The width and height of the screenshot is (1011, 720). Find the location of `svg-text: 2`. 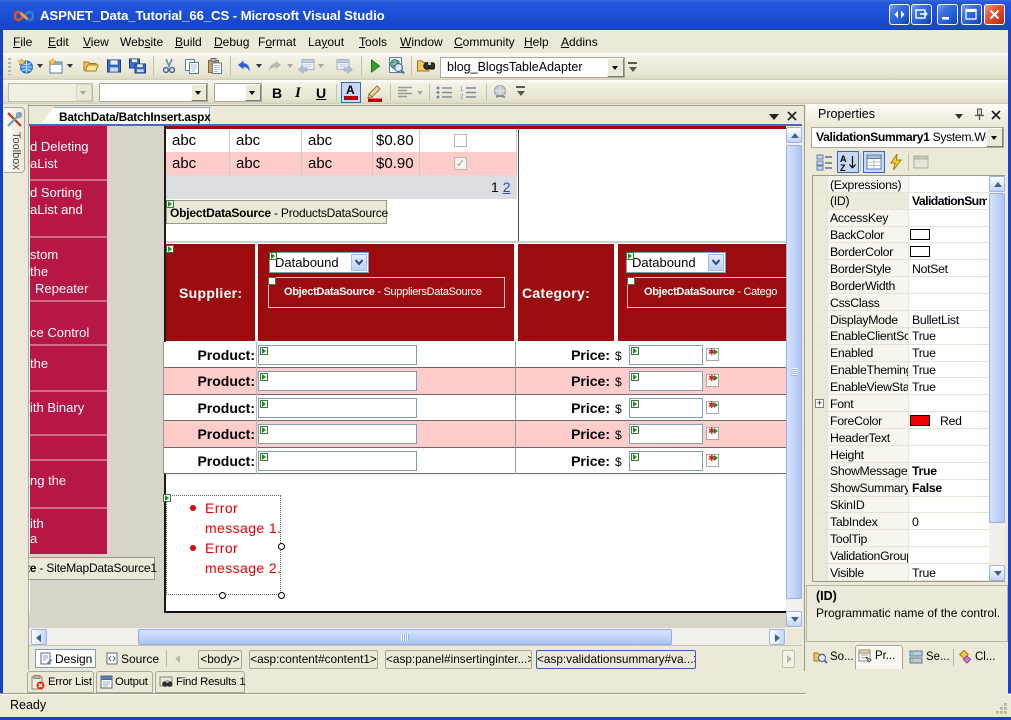

svg-text: 2 is located at coordinates (462, 97).